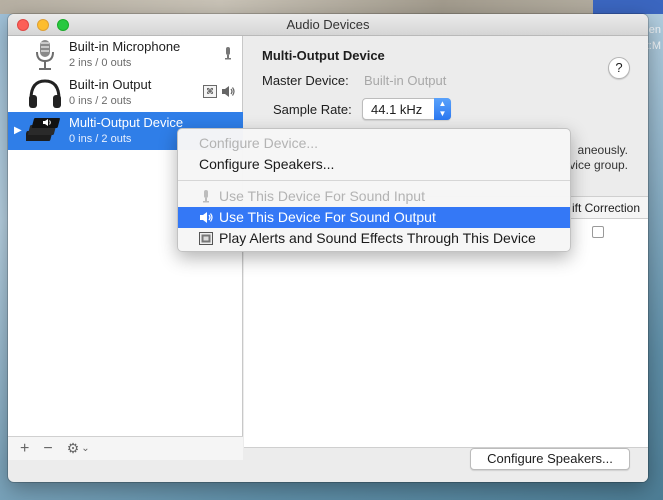 The width and height of the screenshot is (663, 500). Describe the element at coordinates (374, 180) in the screenshot. I see `menu-separator` at that location.